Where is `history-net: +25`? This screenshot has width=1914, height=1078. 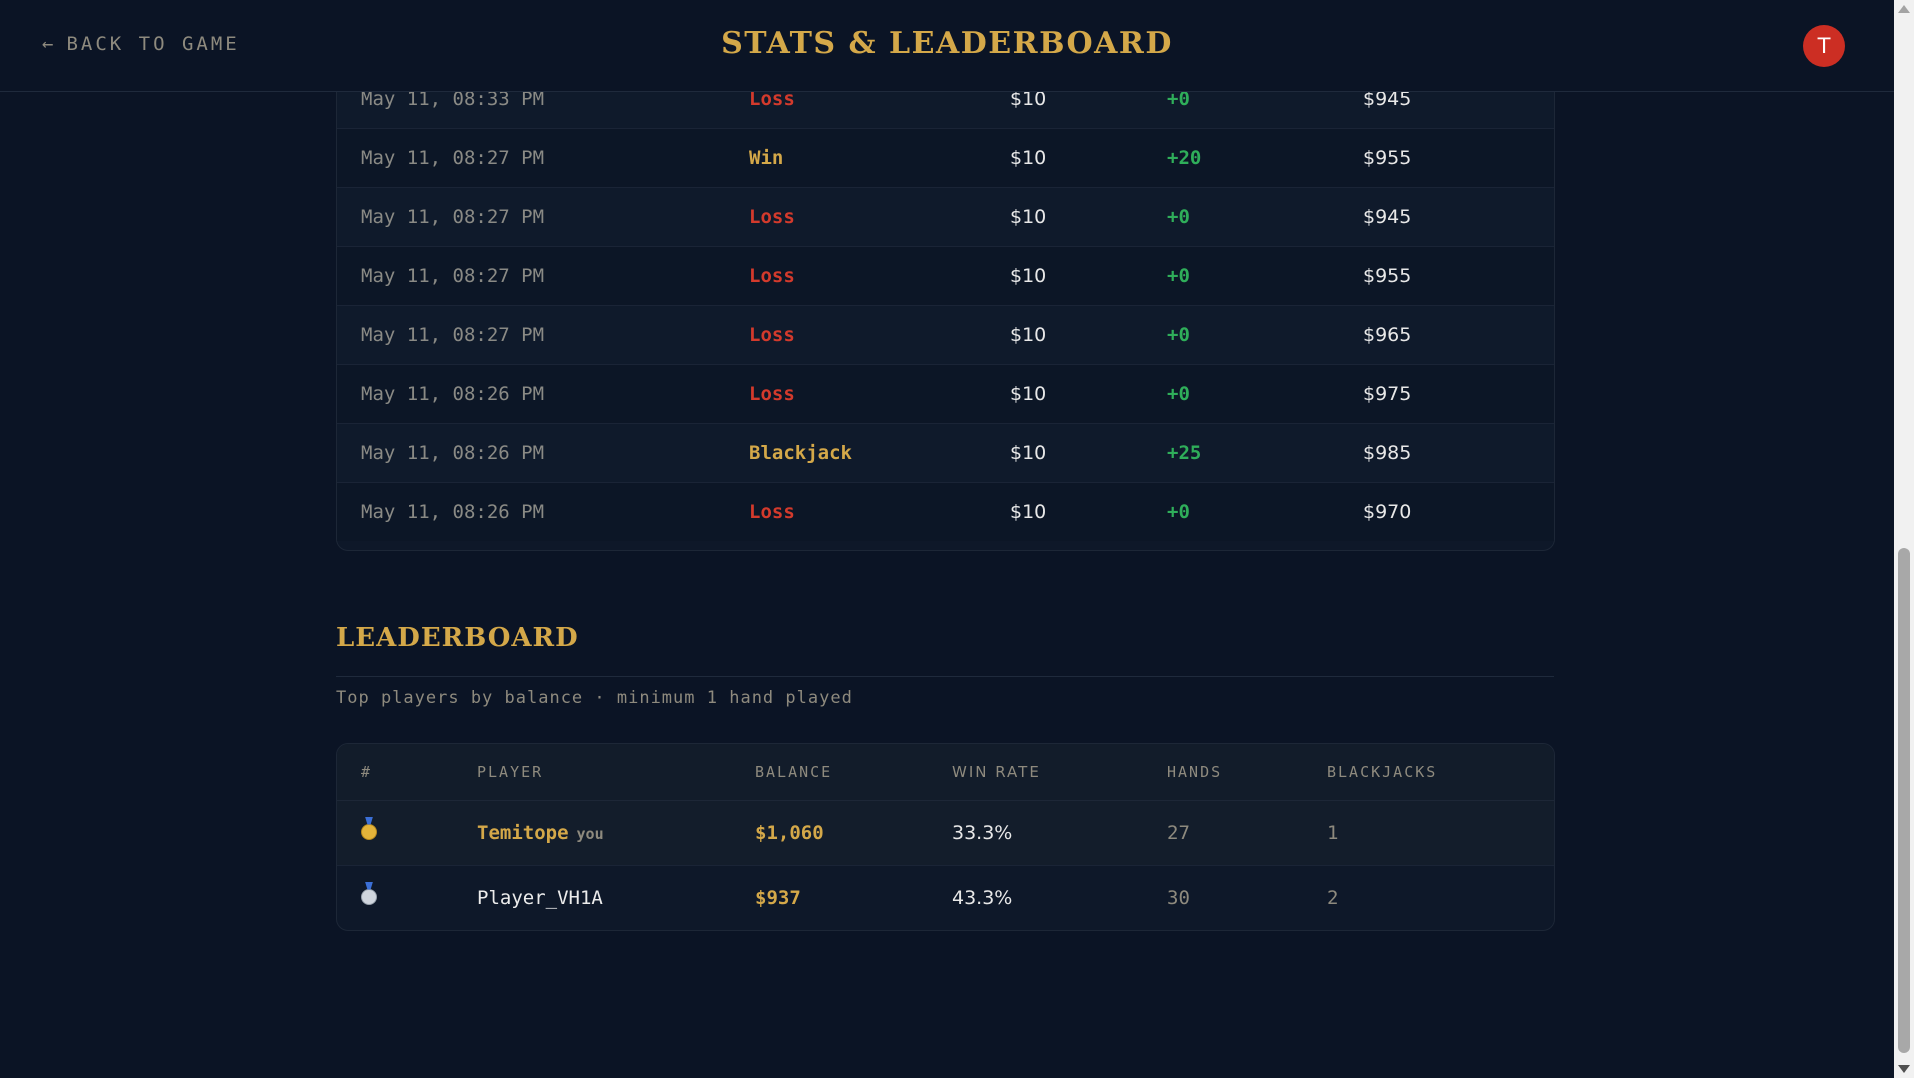
history-net: +25 is located at coordinates (1184, 453).